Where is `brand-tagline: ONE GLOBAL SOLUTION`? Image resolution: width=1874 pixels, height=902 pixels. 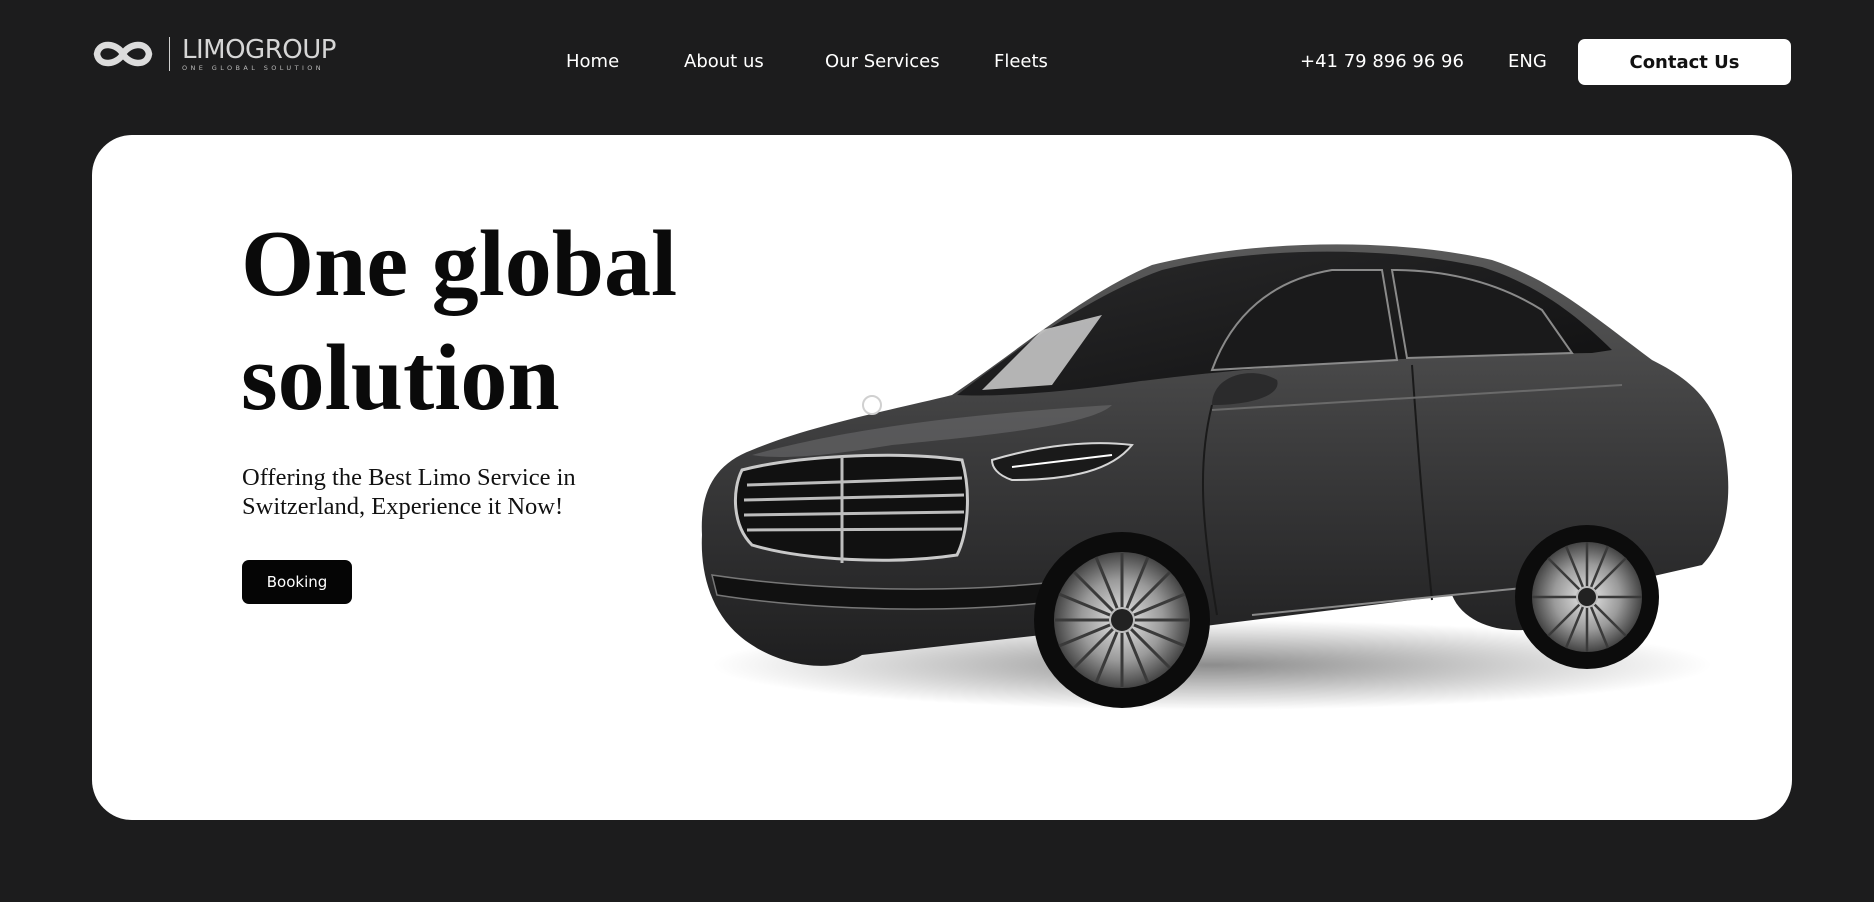 brand-tagline: ONE GLOBAL SOLUTION is located at coordinates (253, 67).